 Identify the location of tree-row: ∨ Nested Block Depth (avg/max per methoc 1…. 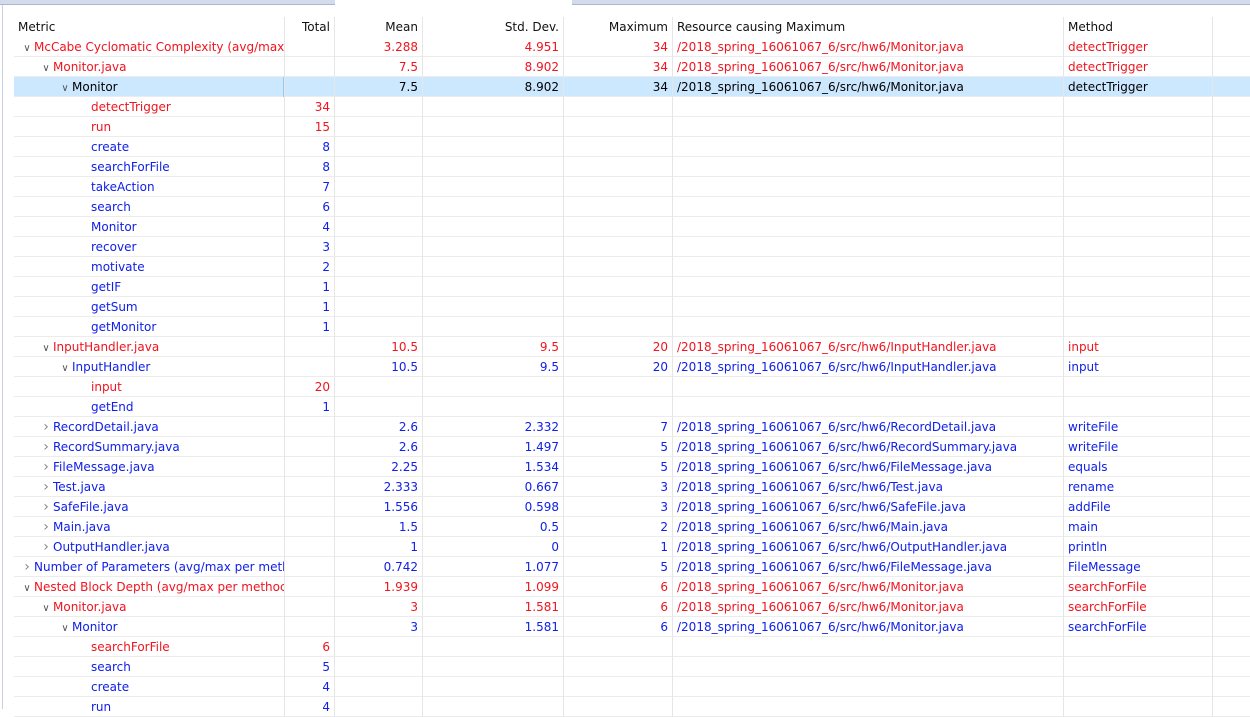
(632, 587).